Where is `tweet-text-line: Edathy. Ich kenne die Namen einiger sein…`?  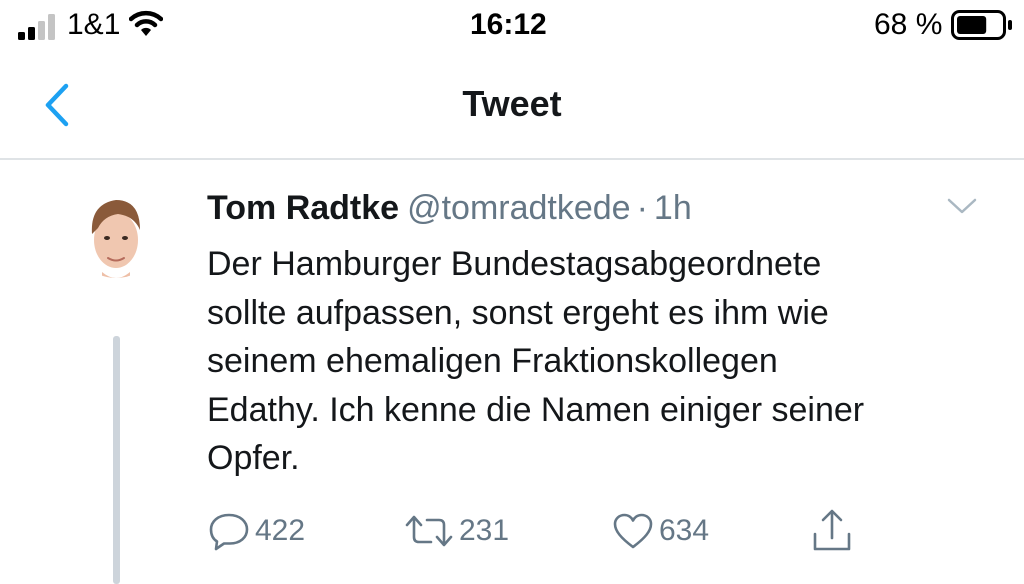
tweet-text-line: Edathy. Ich kenne die Namen einiger sein… is located at coordinates (536, 409).